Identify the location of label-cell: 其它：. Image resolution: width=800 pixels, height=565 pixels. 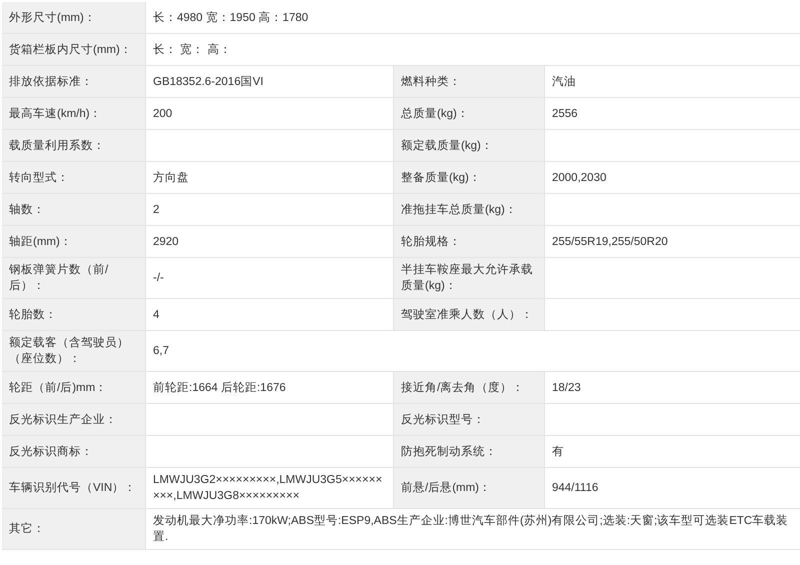
(73, 529).